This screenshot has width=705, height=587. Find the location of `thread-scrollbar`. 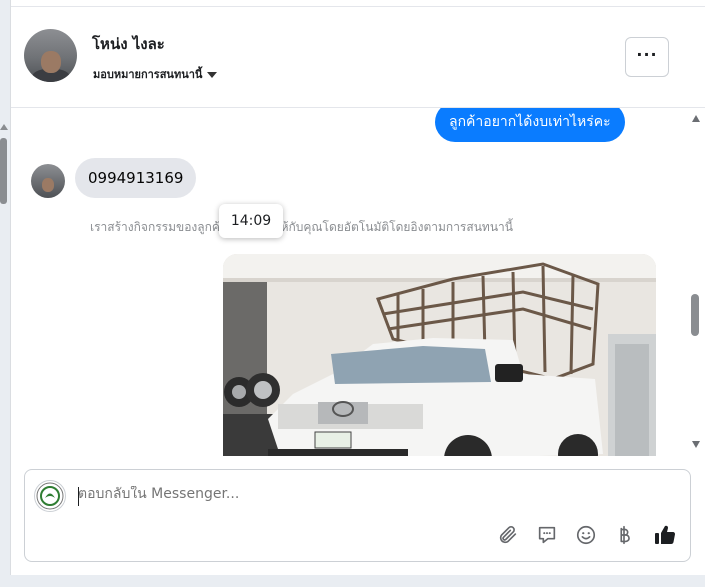

thread-scrollbar is located at coordinates (696, 282).